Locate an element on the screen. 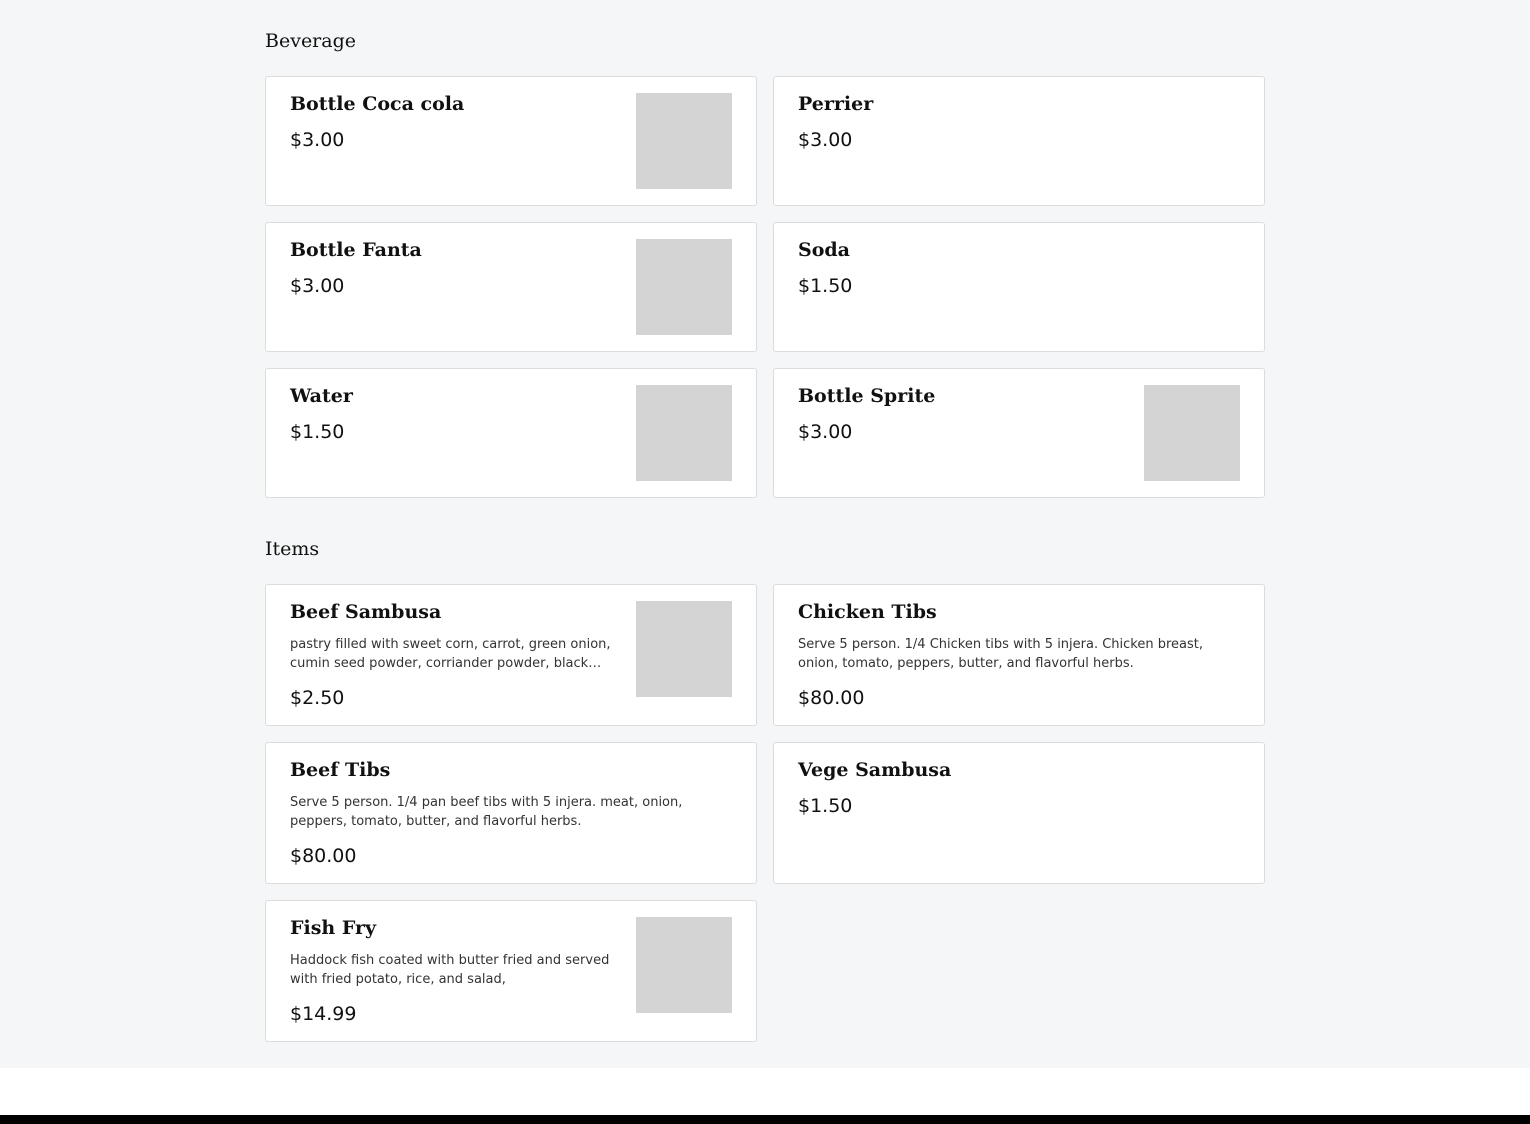 The width and height of the screenshot is (1530, 1124). menu-item-name: Water is located at coordinates (321, 396).